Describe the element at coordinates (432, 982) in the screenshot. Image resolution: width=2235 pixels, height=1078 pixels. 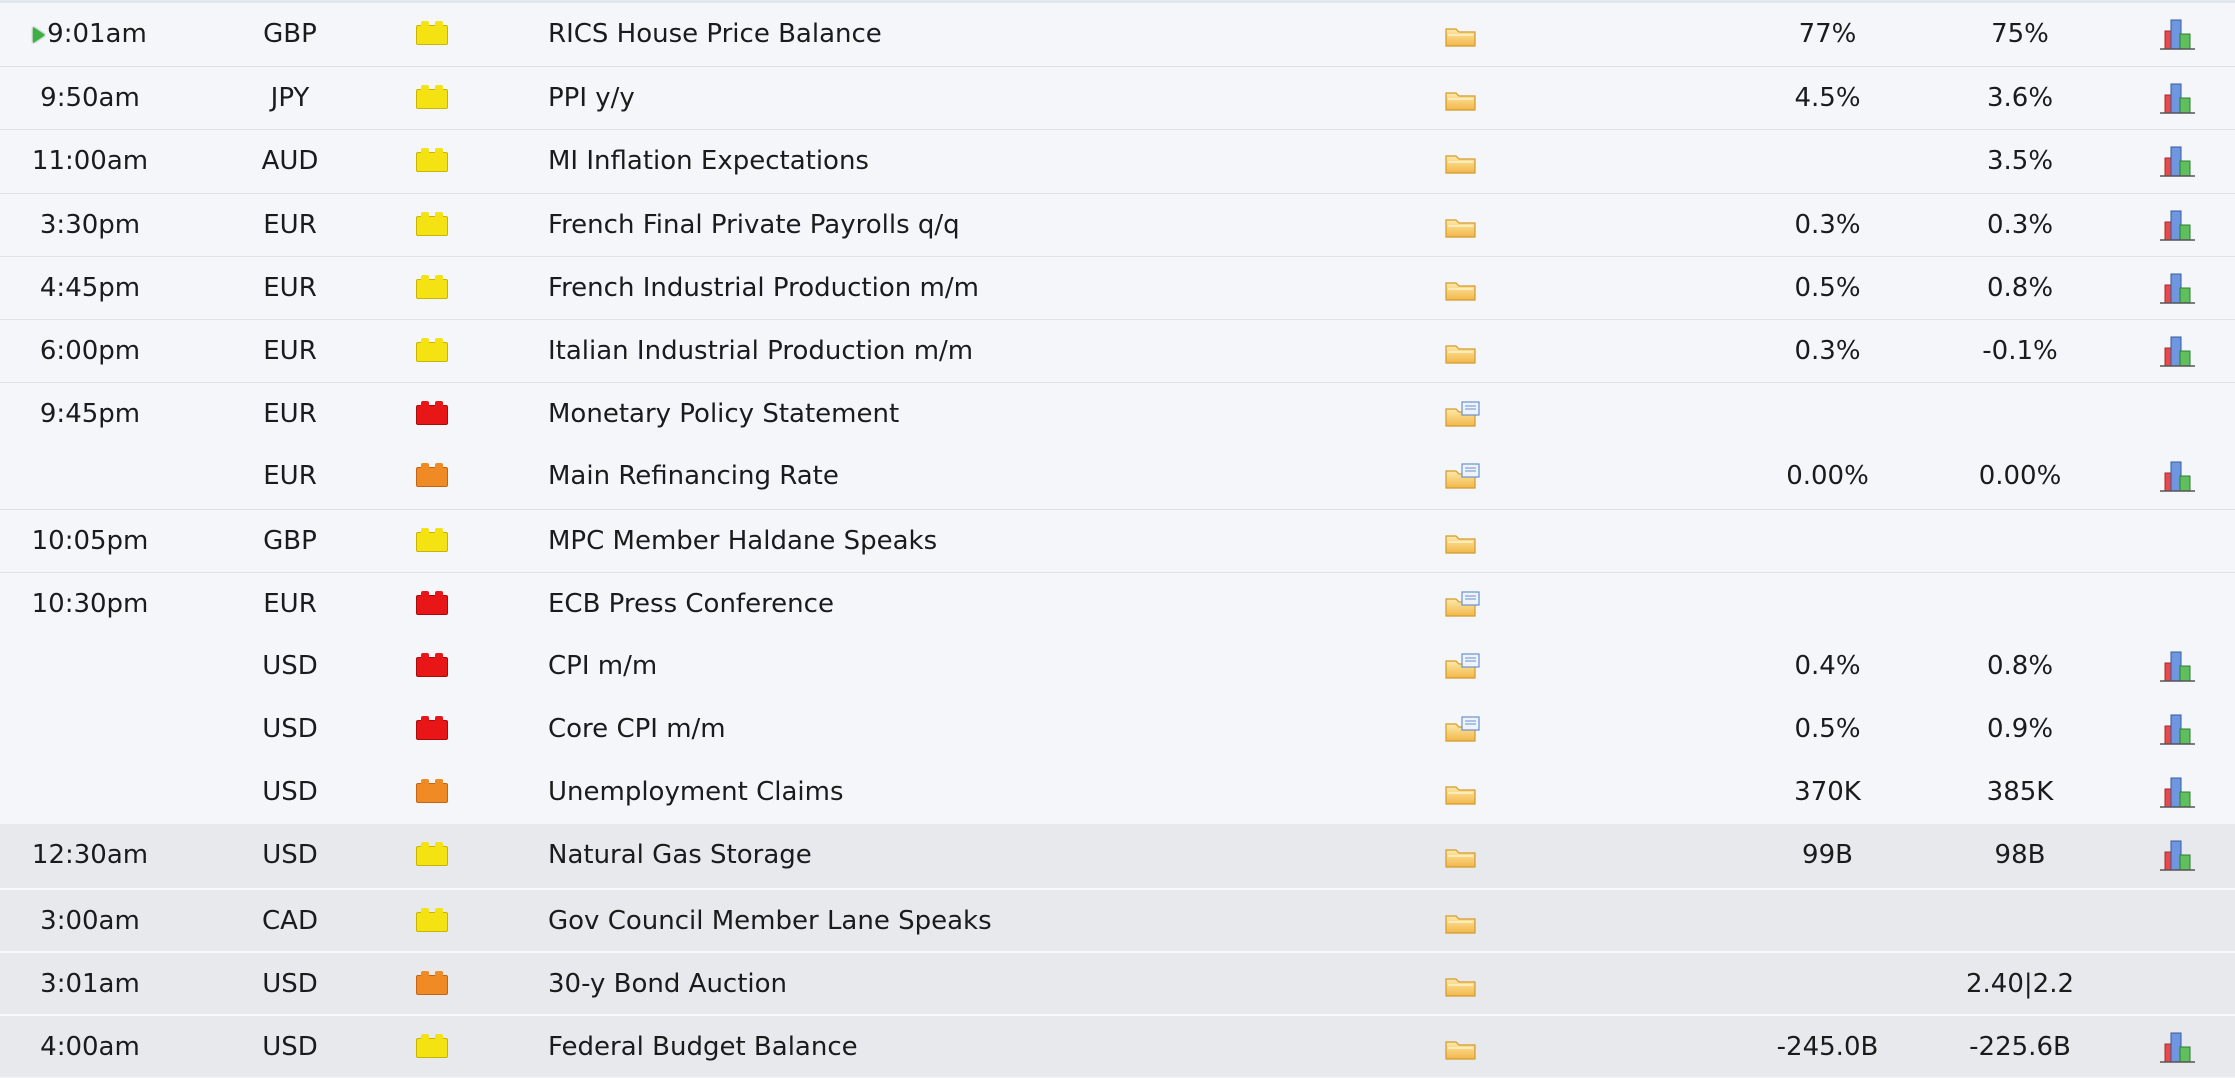
I see `impact-orange-icon` at that location.